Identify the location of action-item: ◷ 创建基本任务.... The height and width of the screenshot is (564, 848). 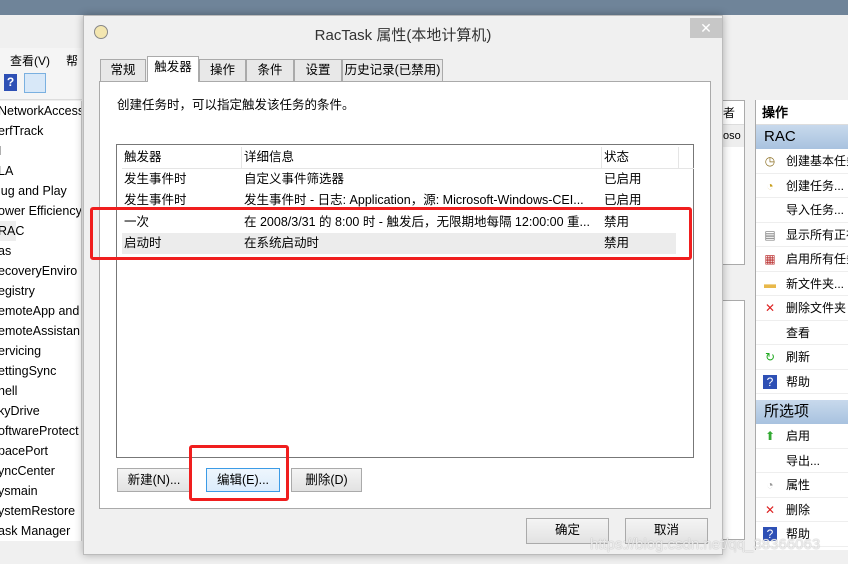
(802, 161).